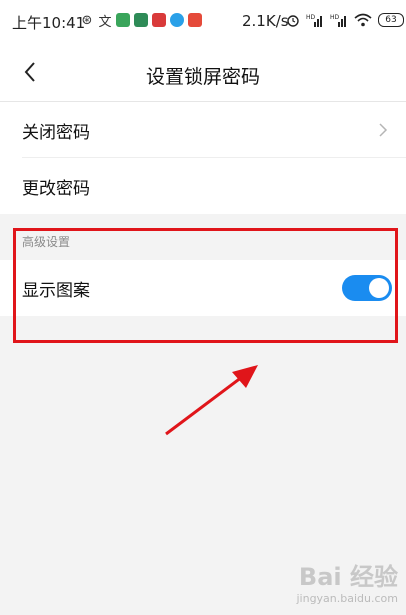 The image size is (406, 615). I want to click on close-password-row: 关闭密码, so click(203, 130).